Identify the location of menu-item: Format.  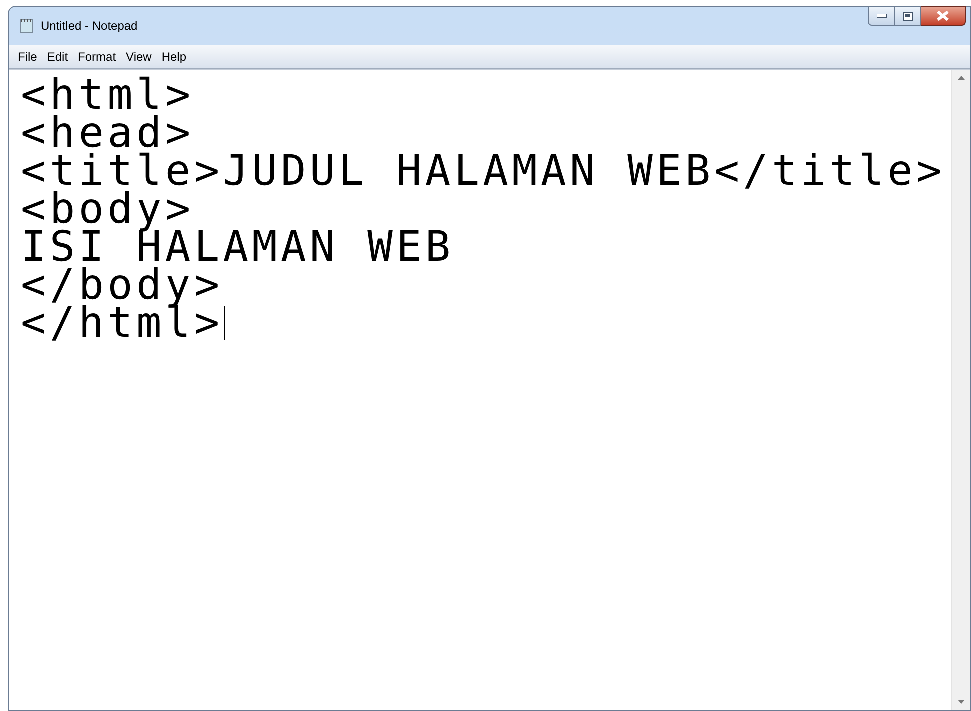
(97, 57).